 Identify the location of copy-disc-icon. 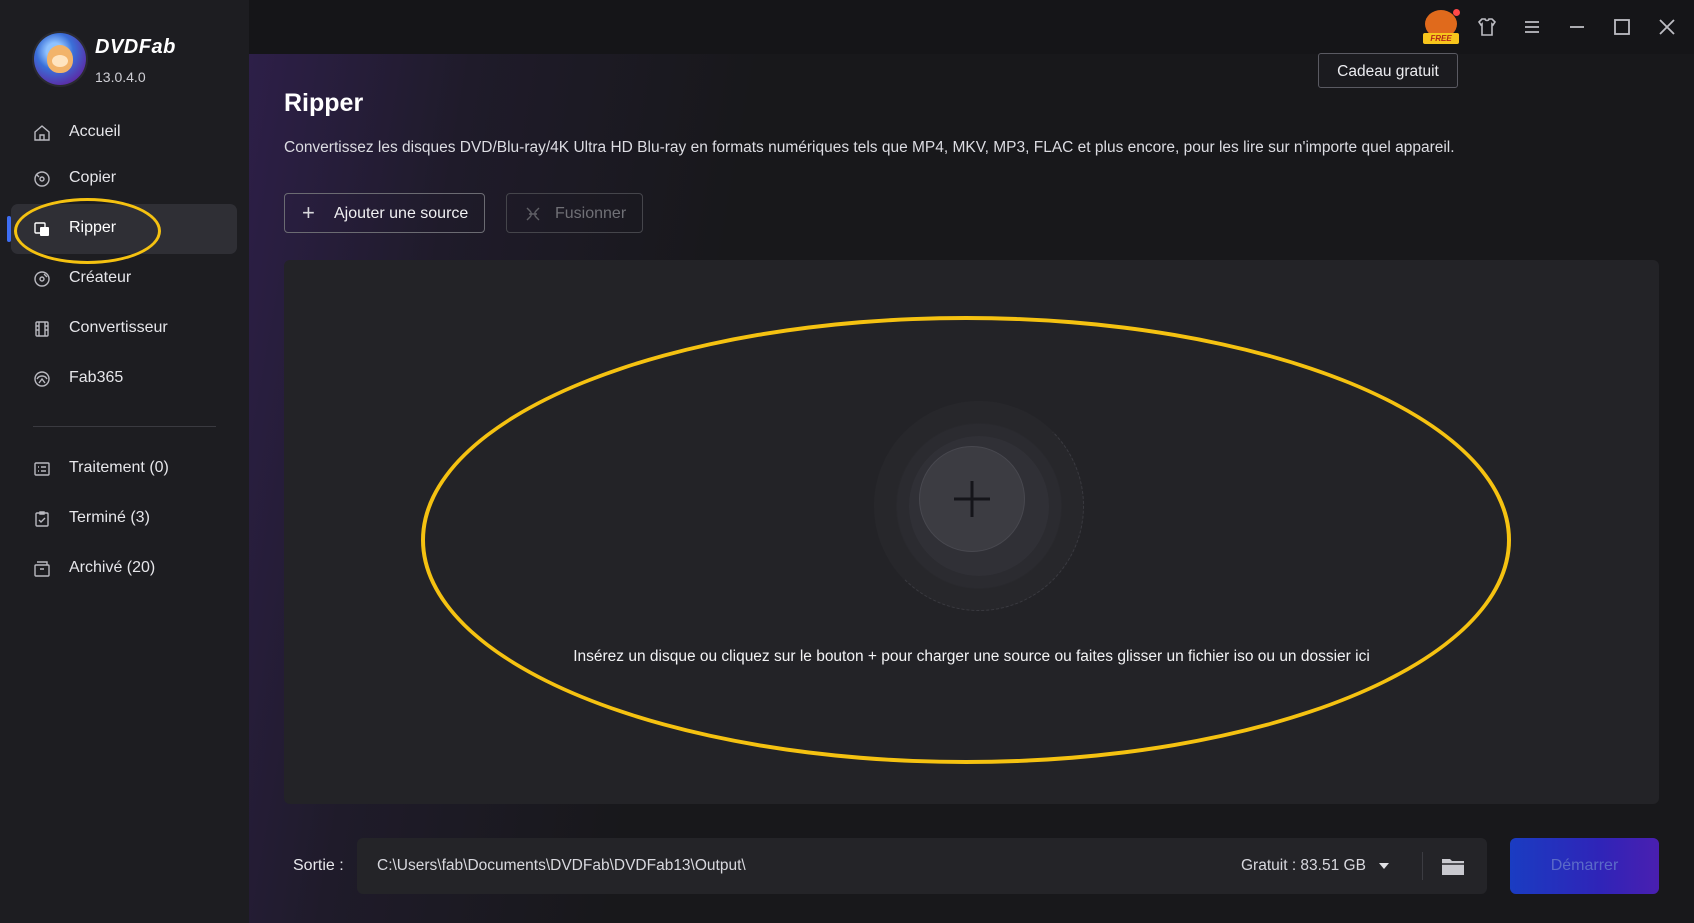
(42, 179).